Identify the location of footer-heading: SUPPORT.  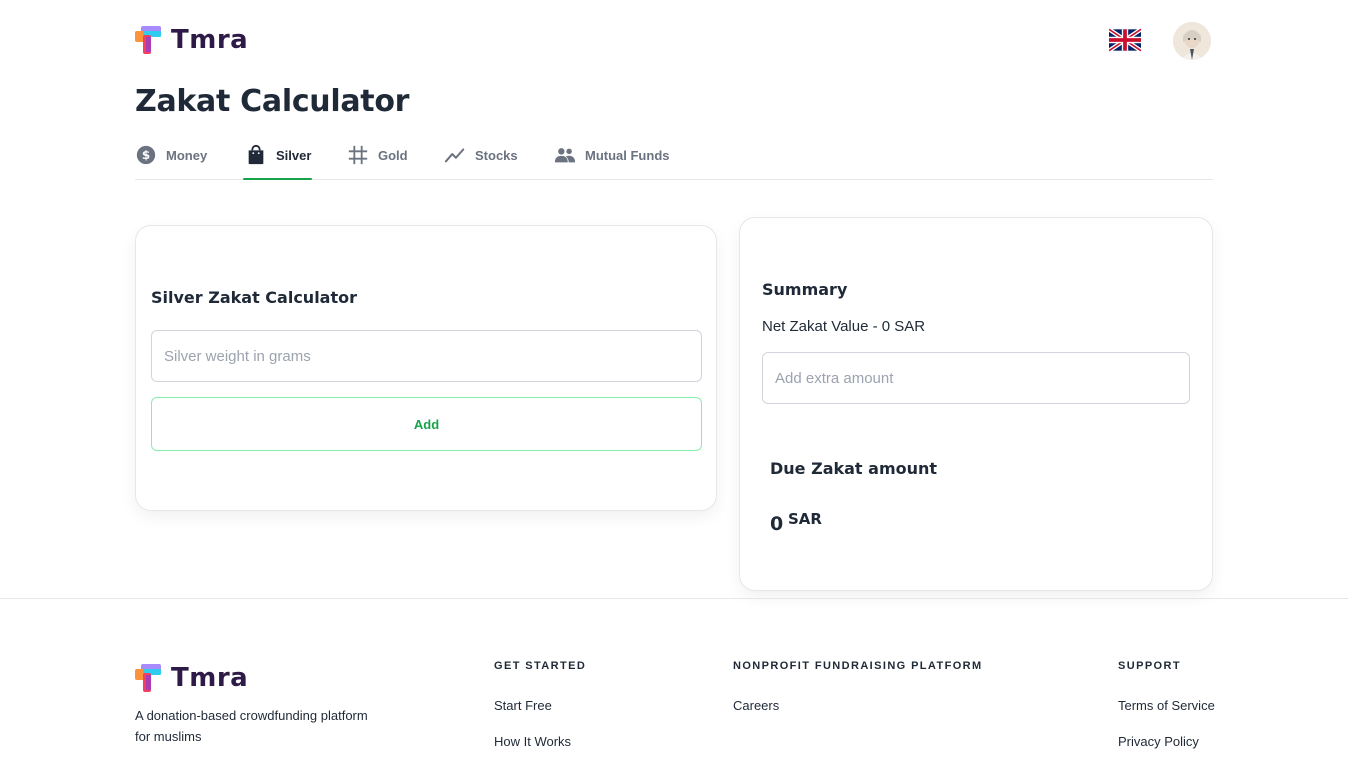
(1149, 666).